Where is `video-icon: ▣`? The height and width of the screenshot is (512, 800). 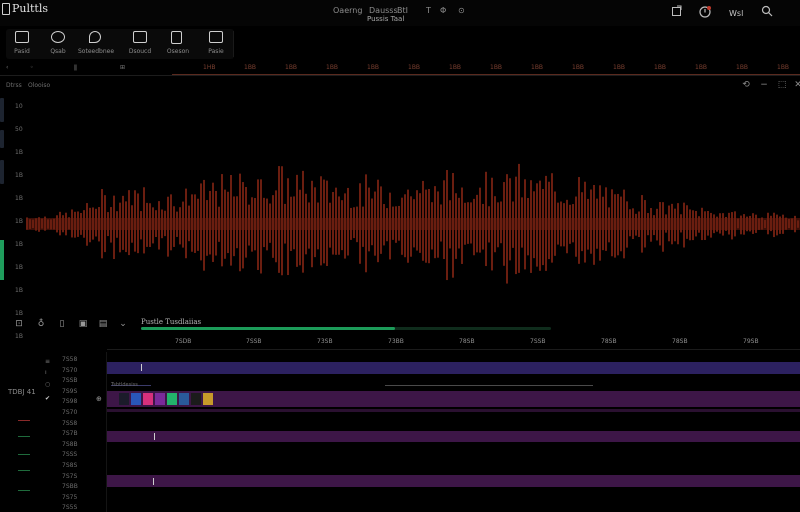 video-icon: ▣ is located at coordinates (83, 325).